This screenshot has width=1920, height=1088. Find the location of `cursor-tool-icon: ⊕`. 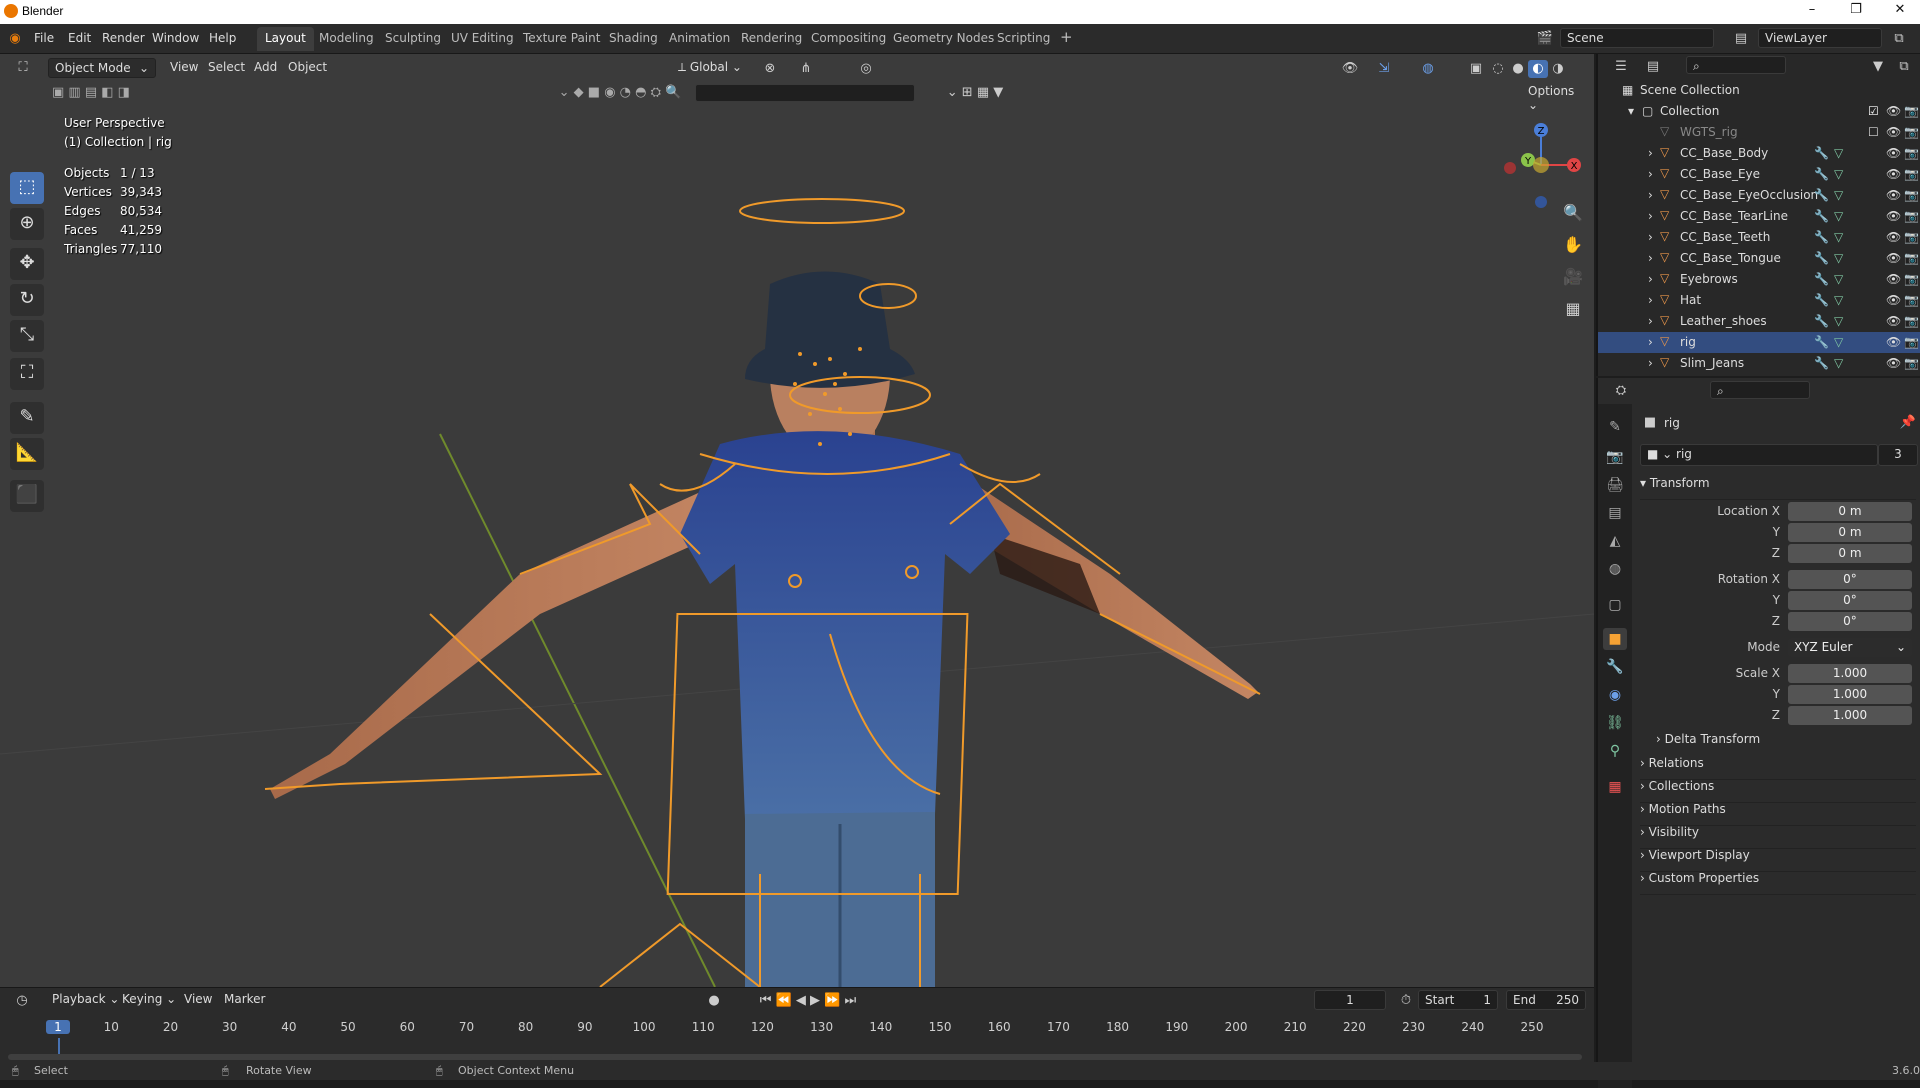

cursor-tool-icon: ⊕ is located at coordinates (27, 224).